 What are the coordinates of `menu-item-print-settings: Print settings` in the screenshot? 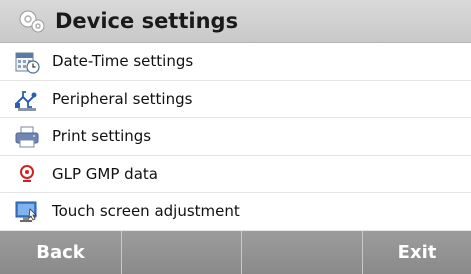 It's located at (235, 137).